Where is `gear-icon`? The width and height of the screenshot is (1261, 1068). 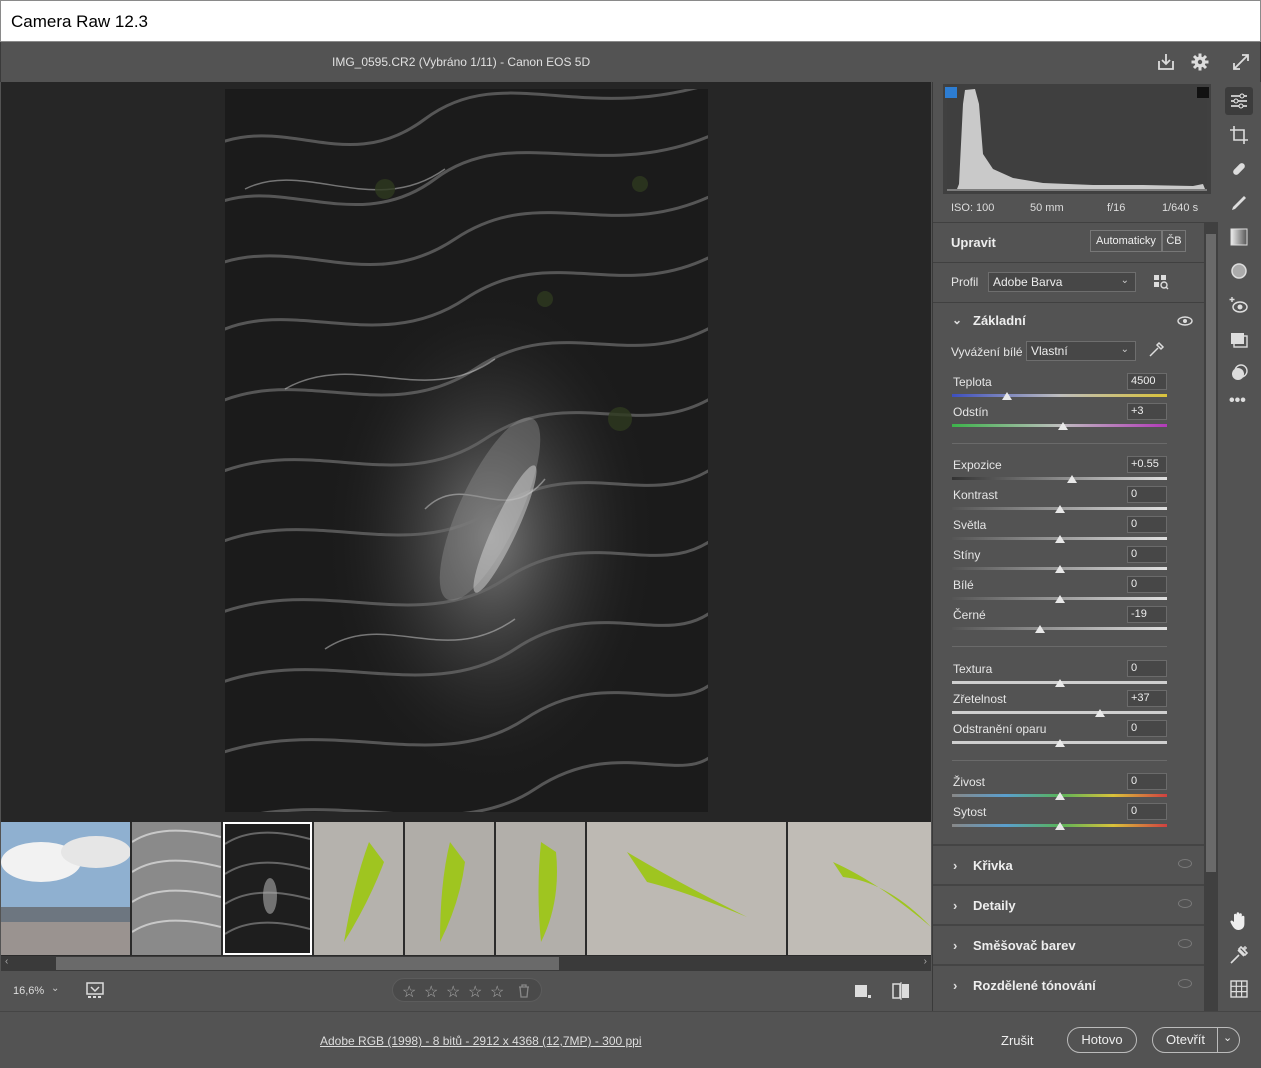 gear-icon is located at coordinates (1200, 62).